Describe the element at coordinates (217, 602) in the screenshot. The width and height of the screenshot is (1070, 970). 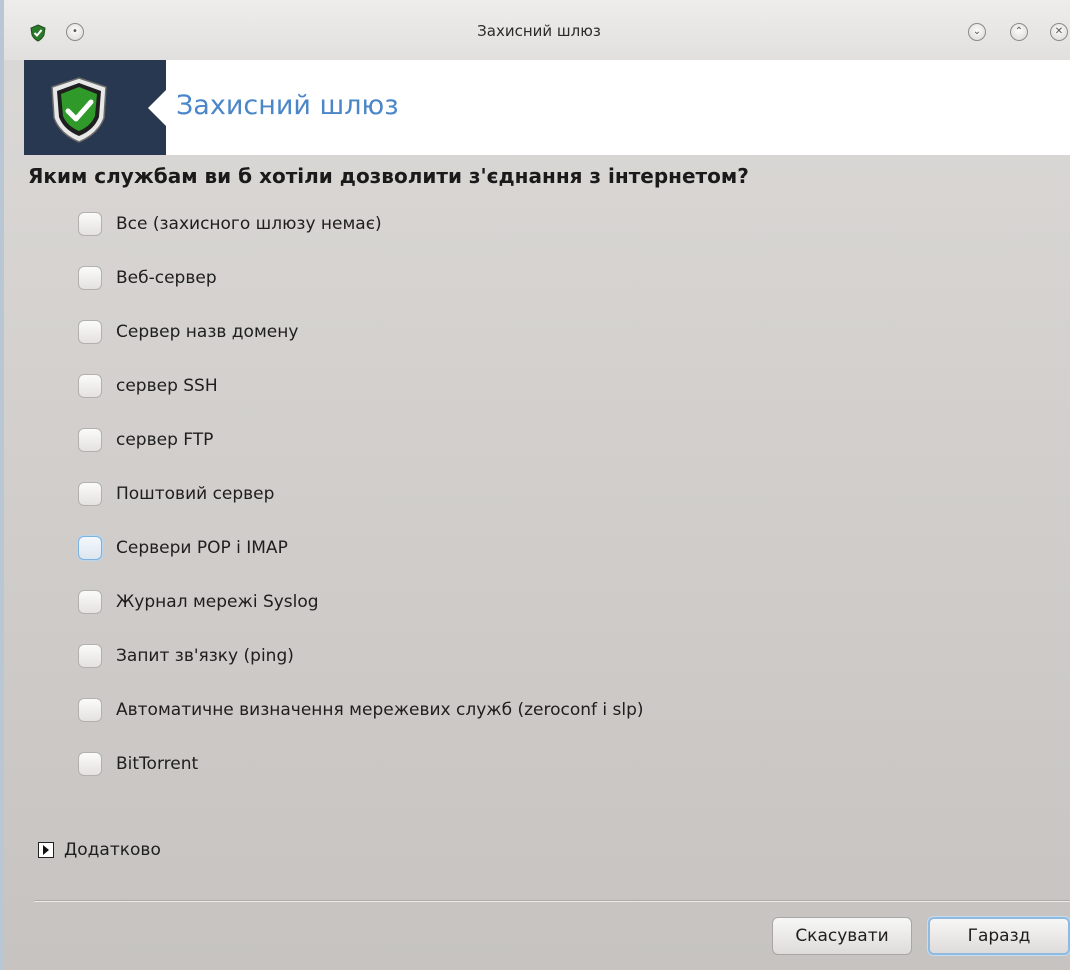
I see `option-label: Журнал мережі Syslog` at that location.